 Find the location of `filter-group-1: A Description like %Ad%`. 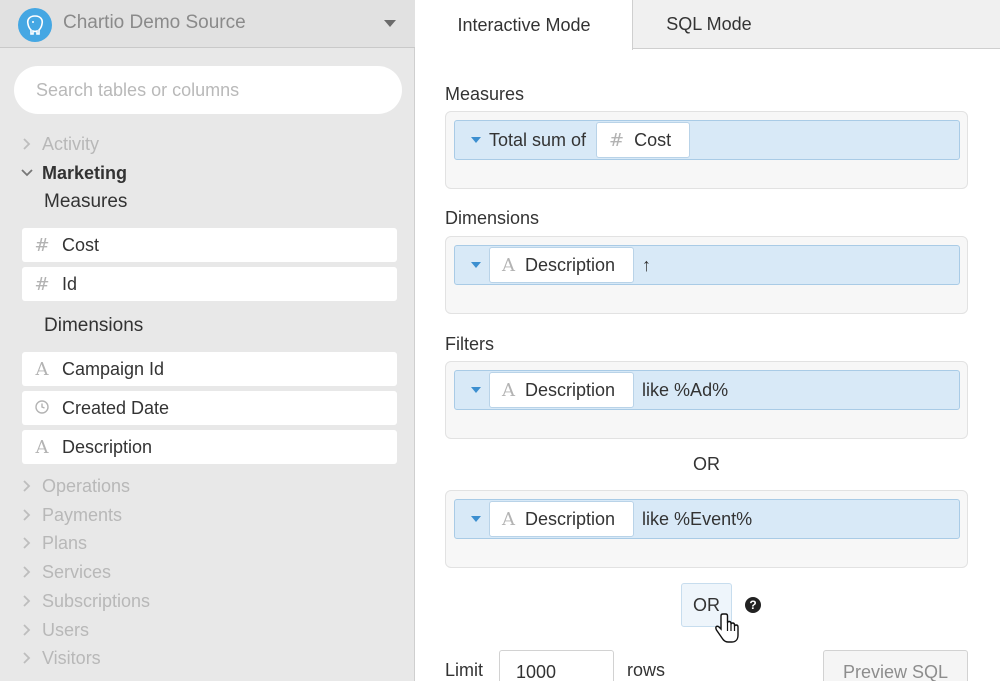

filter-group-1: A Description like %Ad% is located at coordinates (706, 400).